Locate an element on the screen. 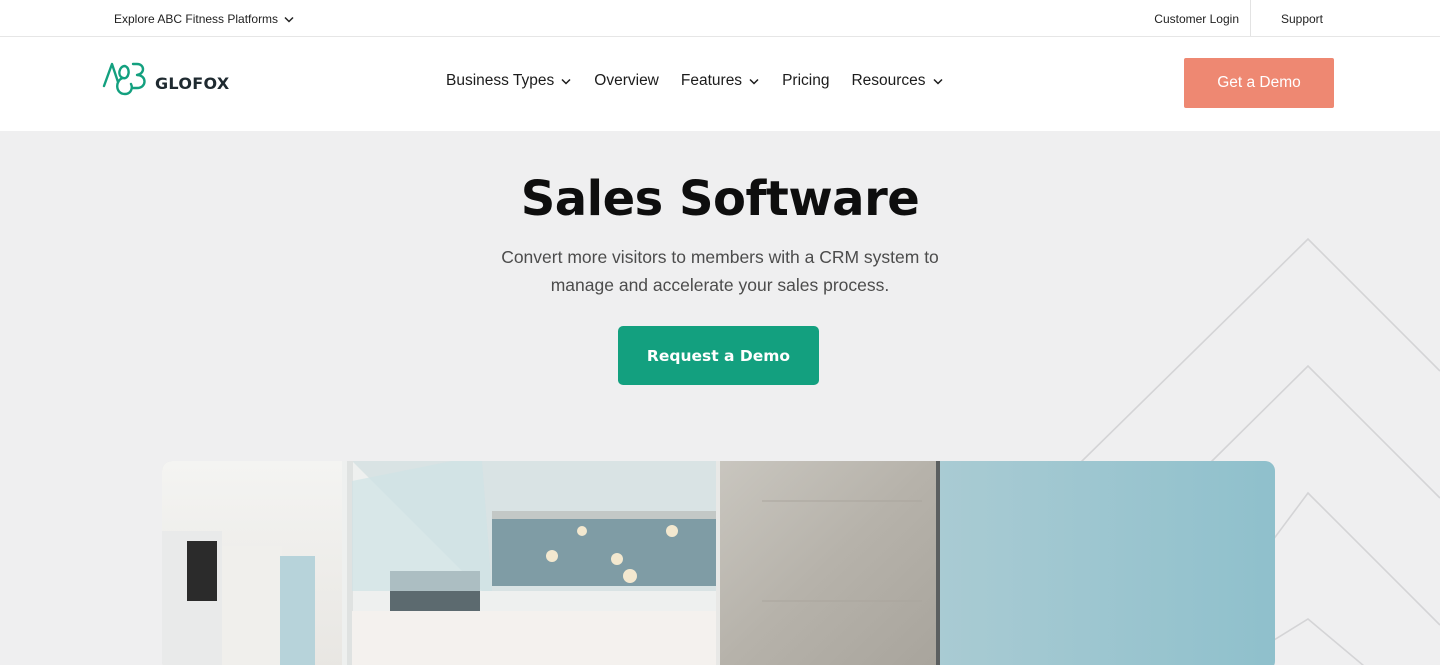 The image size is (1440, 665). nav-item-label: Business Types is located at coordinates (500, 80).